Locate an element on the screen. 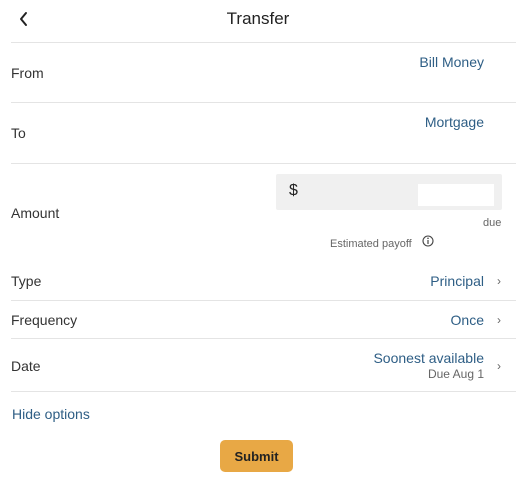 This screenshot has width=516, height=490. amount-input is located at coordinates (364, 192).